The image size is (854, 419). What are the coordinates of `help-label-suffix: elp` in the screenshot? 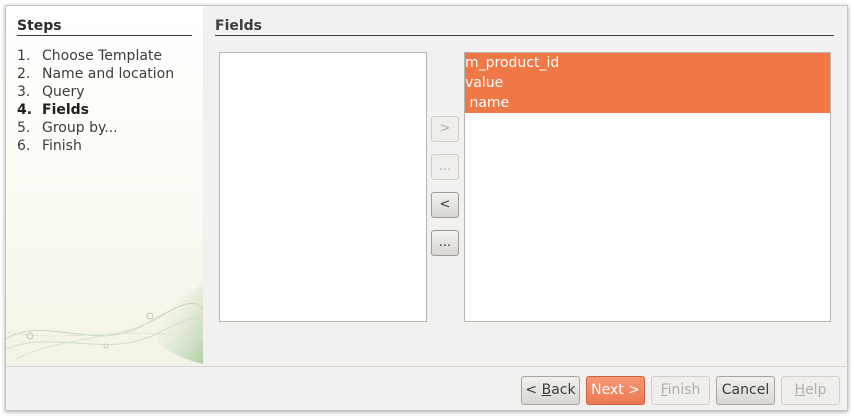 It's located at (816, 390).